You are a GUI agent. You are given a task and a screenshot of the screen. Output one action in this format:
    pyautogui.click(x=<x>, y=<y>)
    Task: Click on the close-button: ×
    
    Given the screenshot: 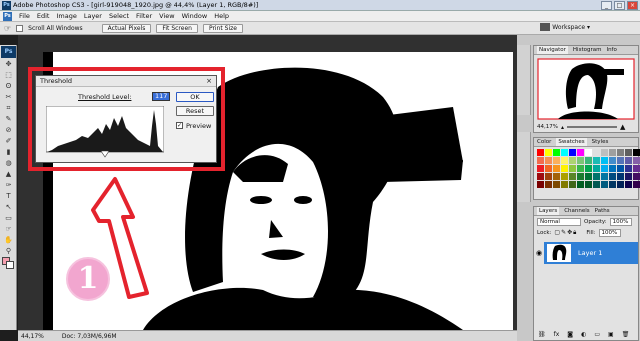 What is the action you would take?
    pyautogui.click(x=632, y=5)
    